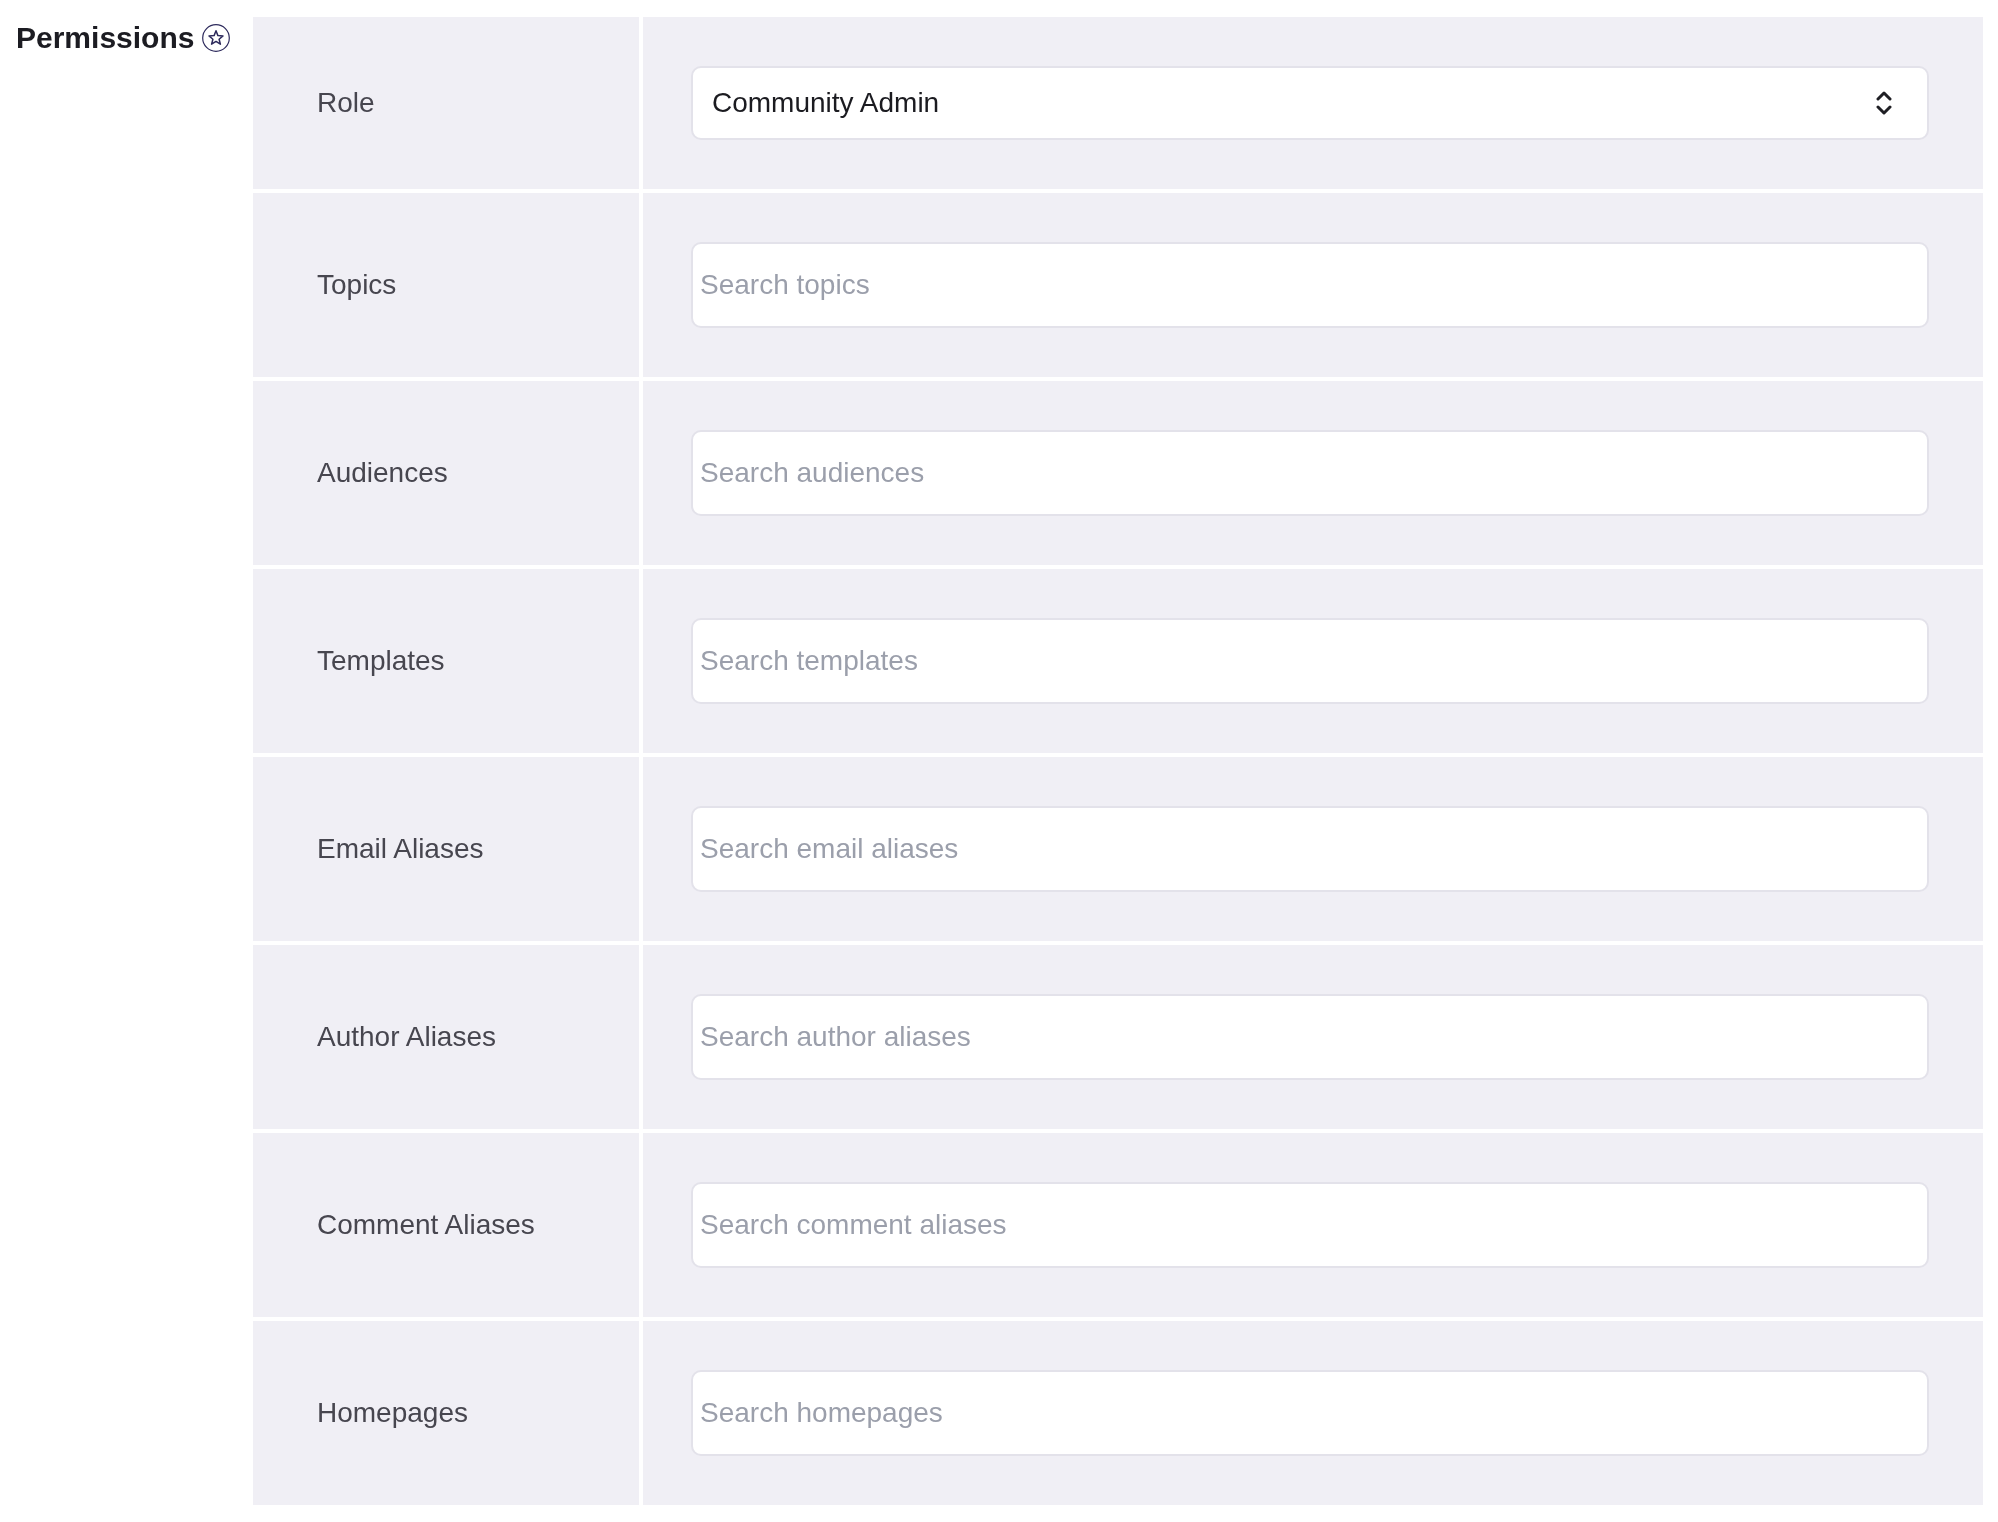 Image resolution: width=1998 pixels, height=1522 pixels. Describe the element at coordinates (357, 285) in the screenshot. I see `field-label: Topics` at that location.